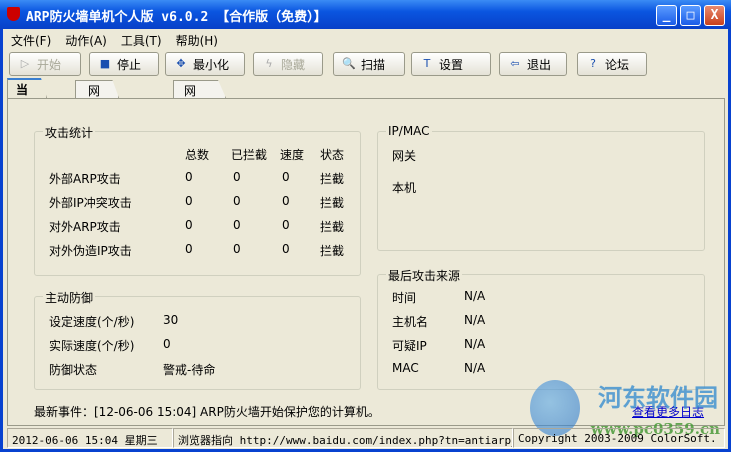  I want to click on lightning-icon: ϟ, so click(269, 63).